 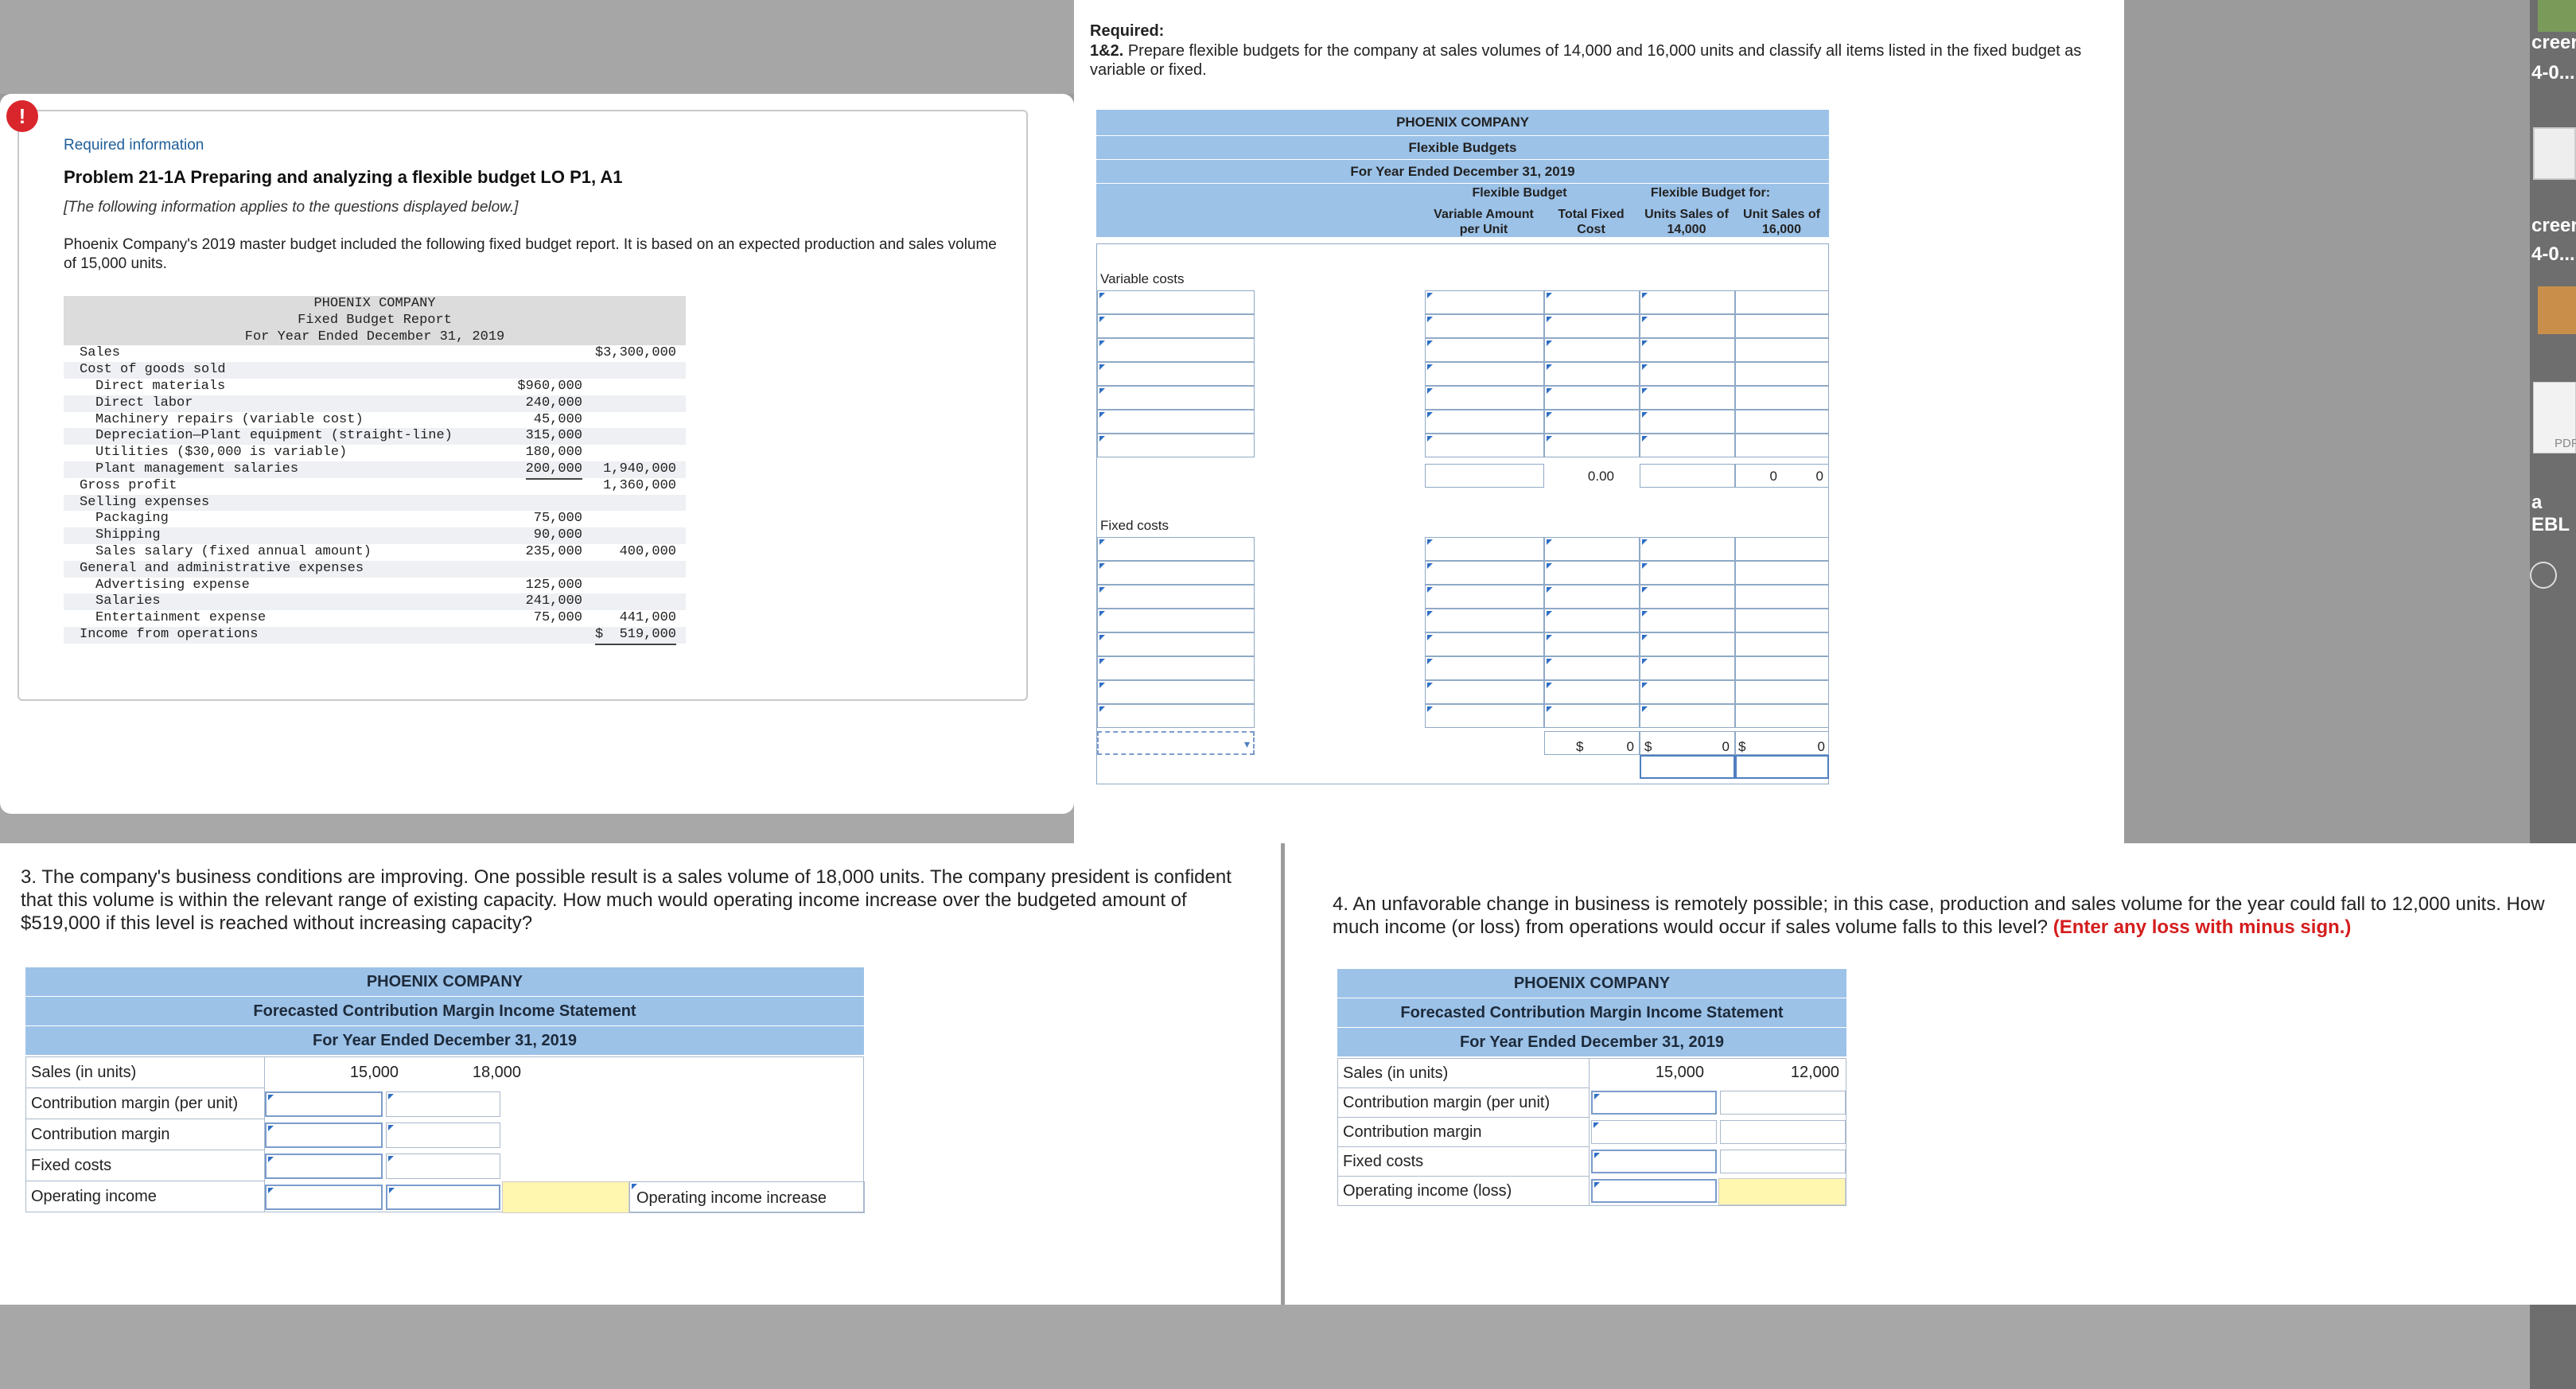 What do you see at coordinates (1782, 1191) in the screenshot?
I see `q4-operating-income-loss-cell` at bounding box center [1782, 1191].